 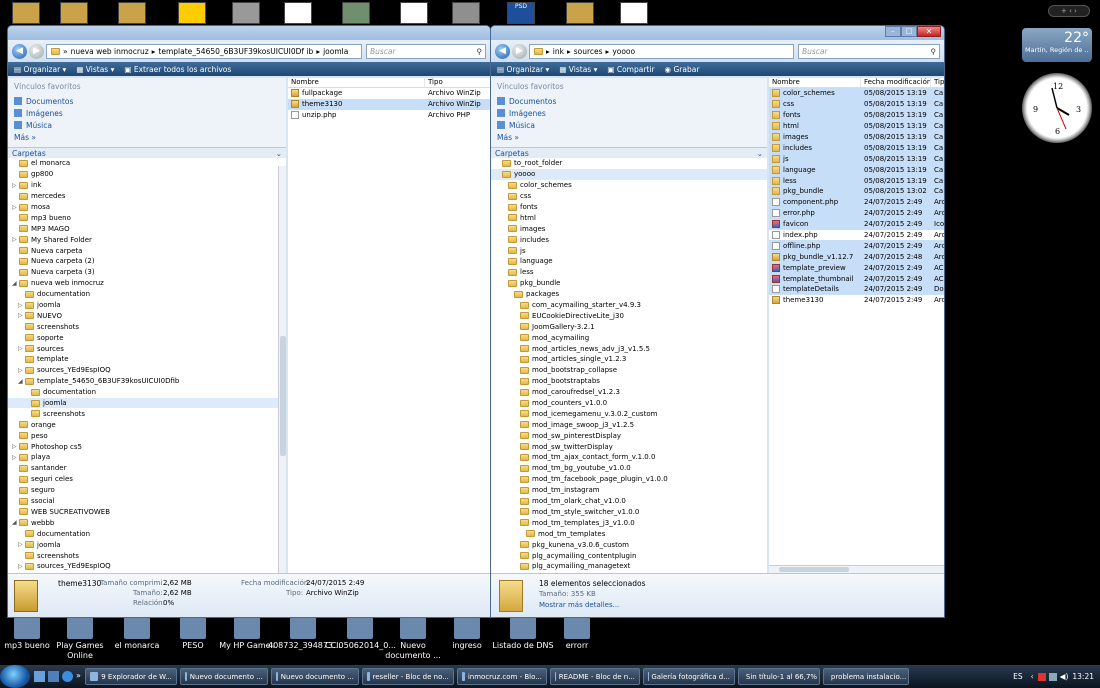 What do you see at coordinates (629, 113) in the screenshot?
I see `fav-images: Imágenes` at bounding box center [629, 113].